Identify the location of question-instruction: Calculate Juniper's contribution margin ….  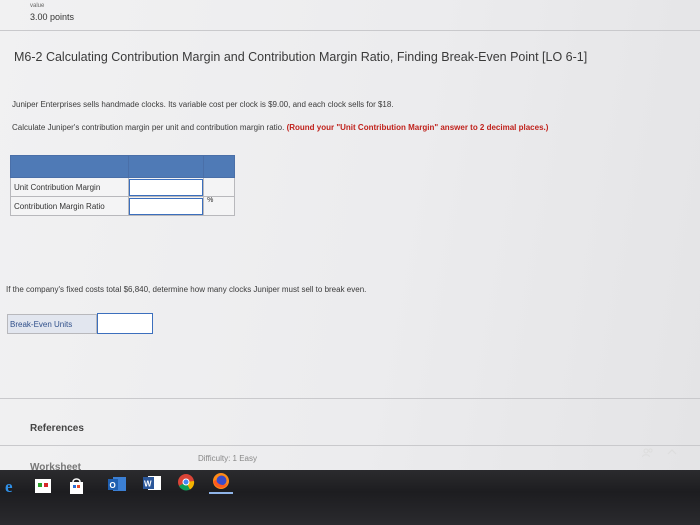
(280, 127).